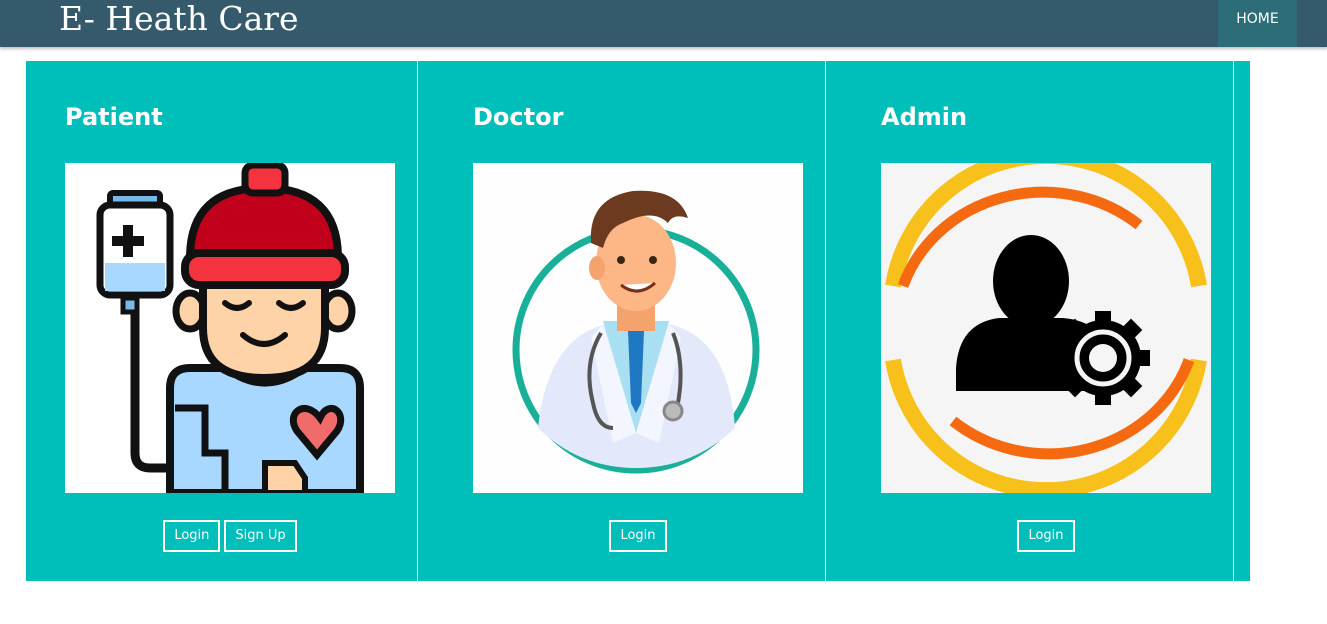  I want to click on patient-signup-button: Sign Up, so click(260, 536).